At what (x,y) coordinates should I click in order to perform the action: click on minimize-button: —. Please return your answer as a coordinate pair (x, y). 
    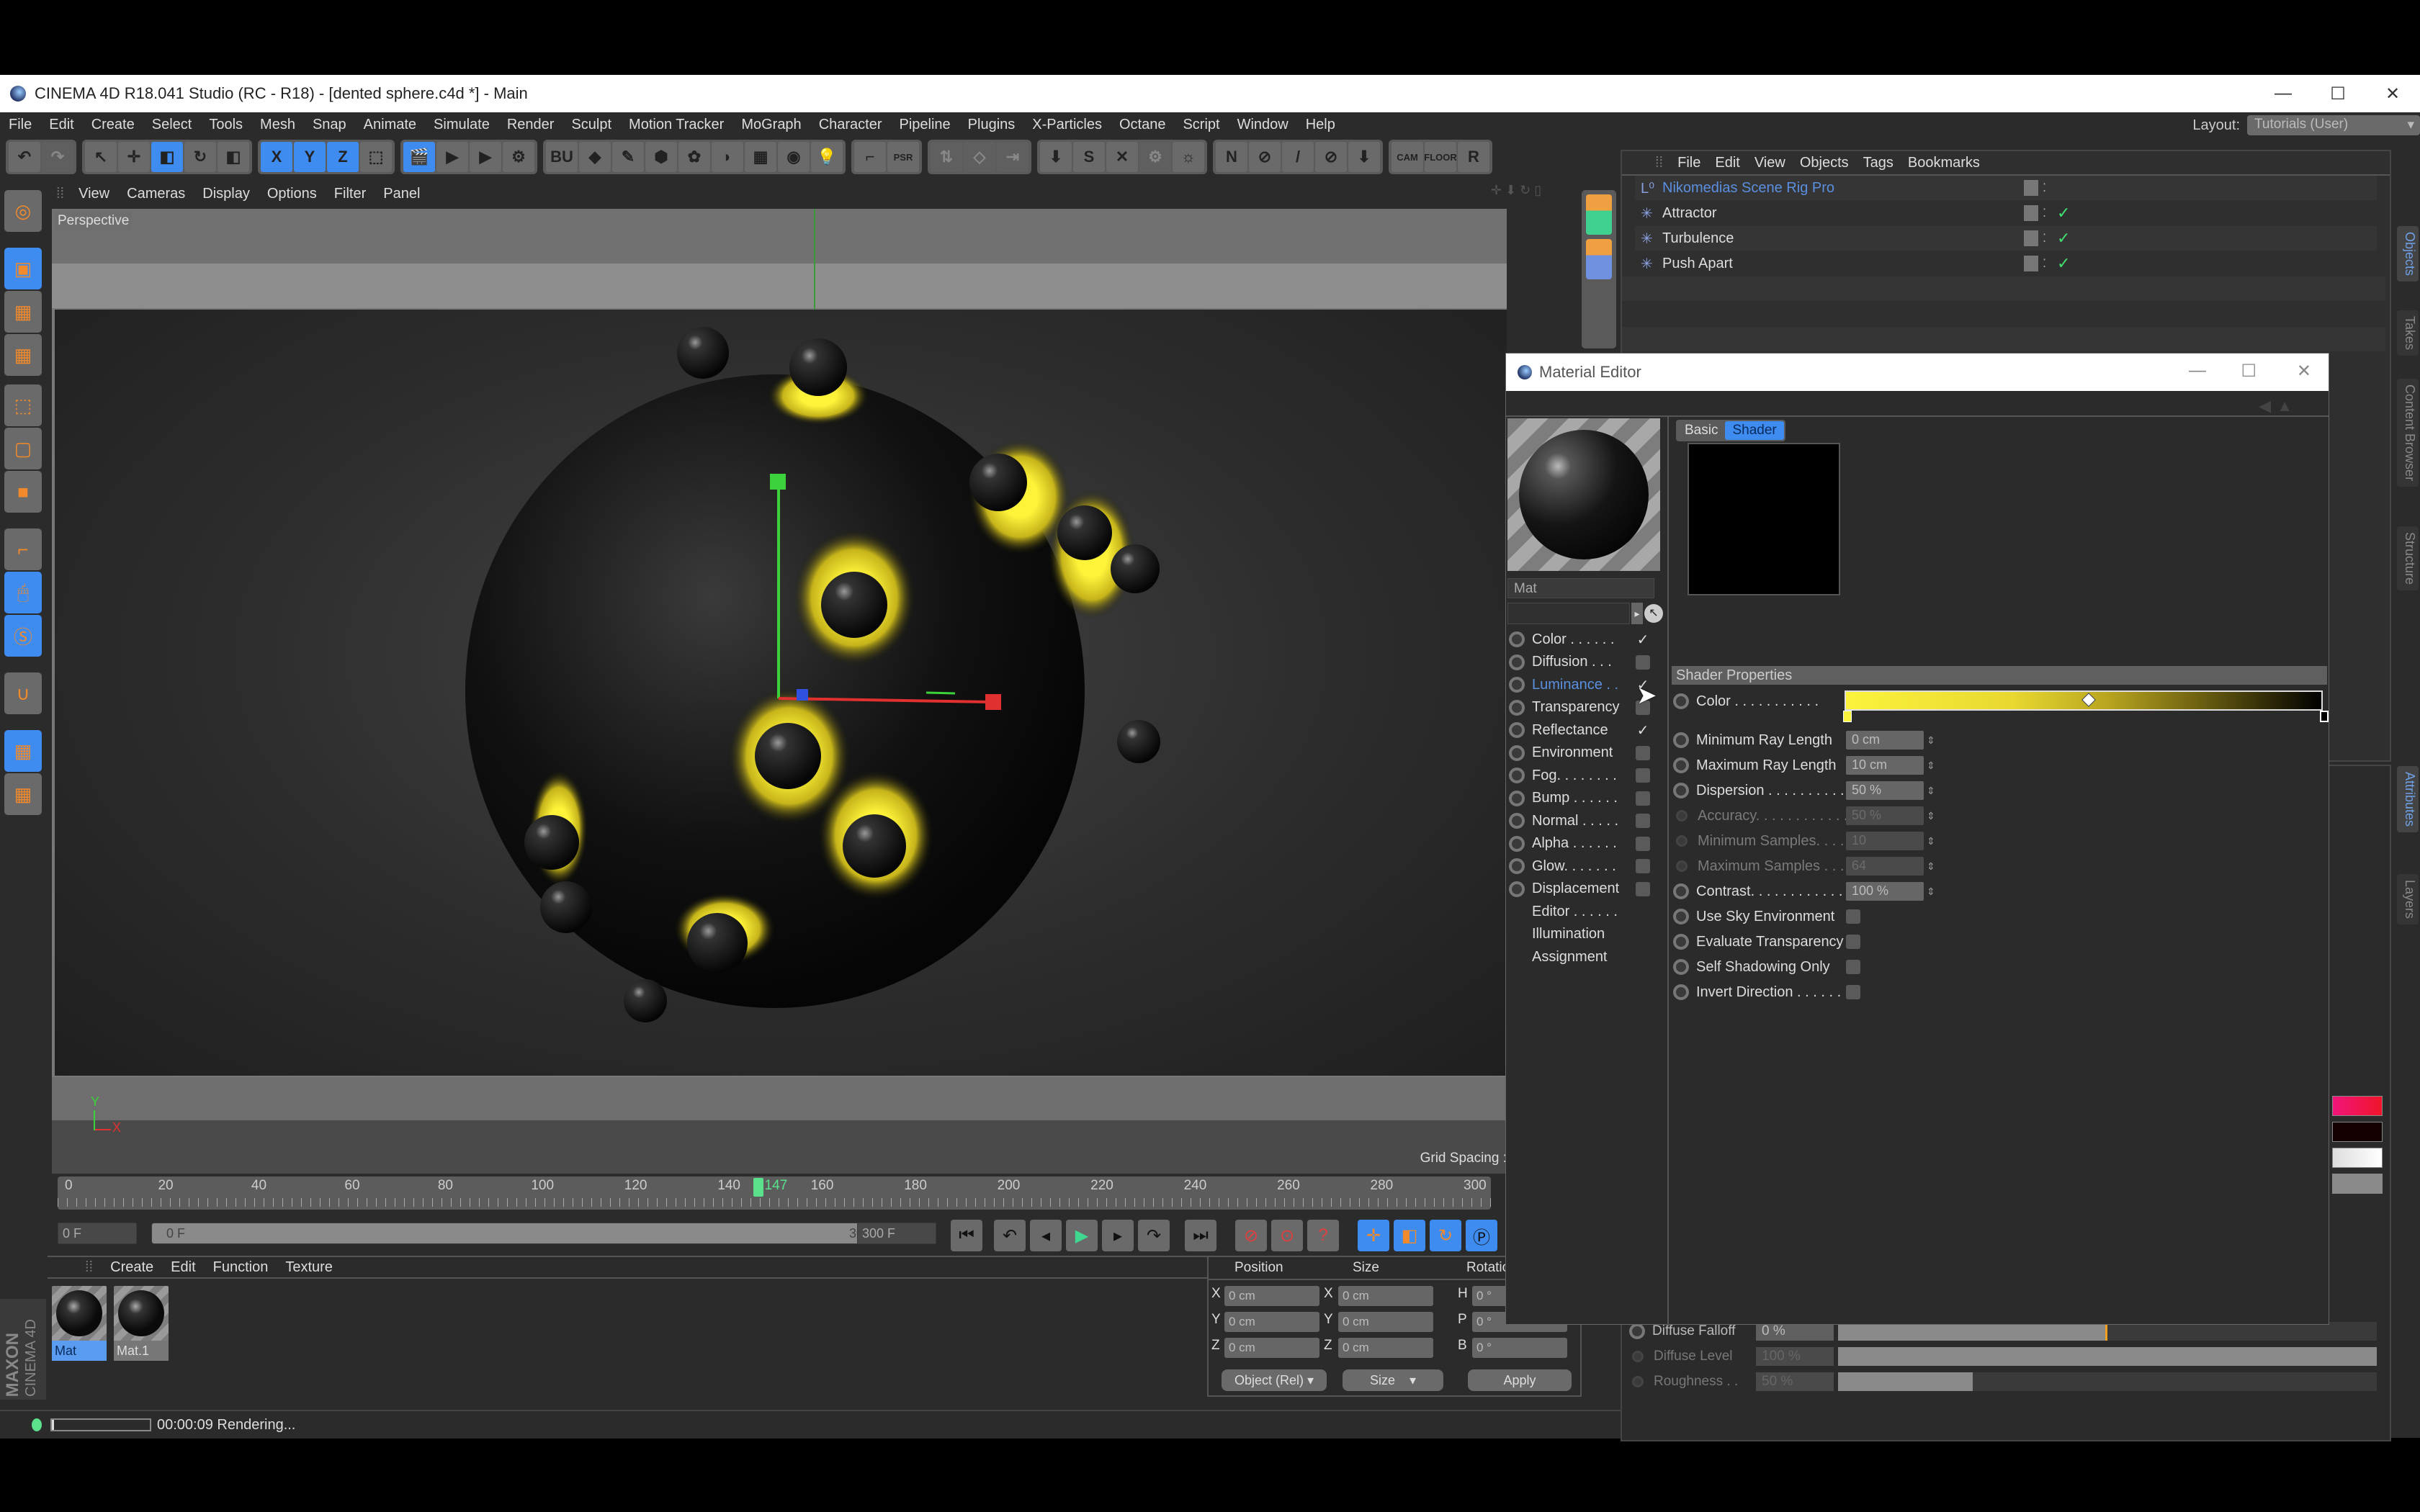
    Looking at the image, I should click on (2283, 93).